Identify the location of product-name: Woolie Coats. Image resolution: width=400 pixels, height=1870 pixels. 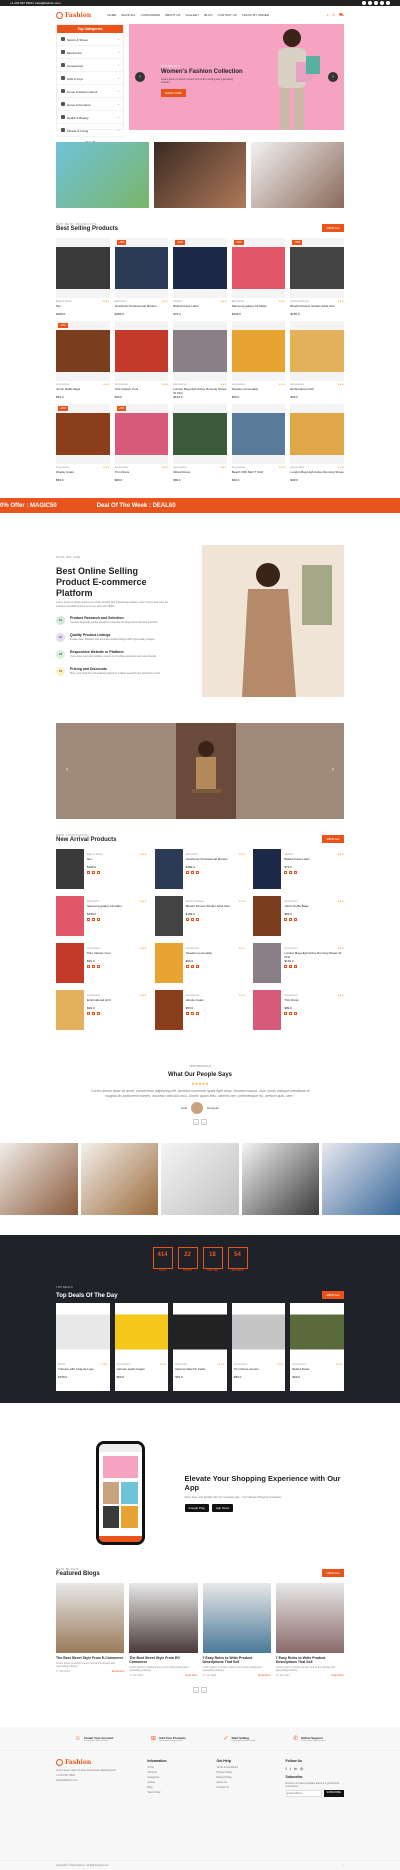
(83, 473).